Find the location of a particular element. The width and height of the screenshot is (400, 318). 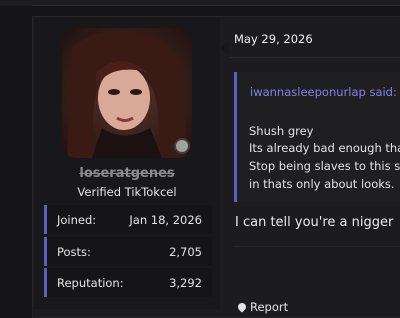

stat-reputation: Reputation: 3,292 is located at coordinates (128, 282).